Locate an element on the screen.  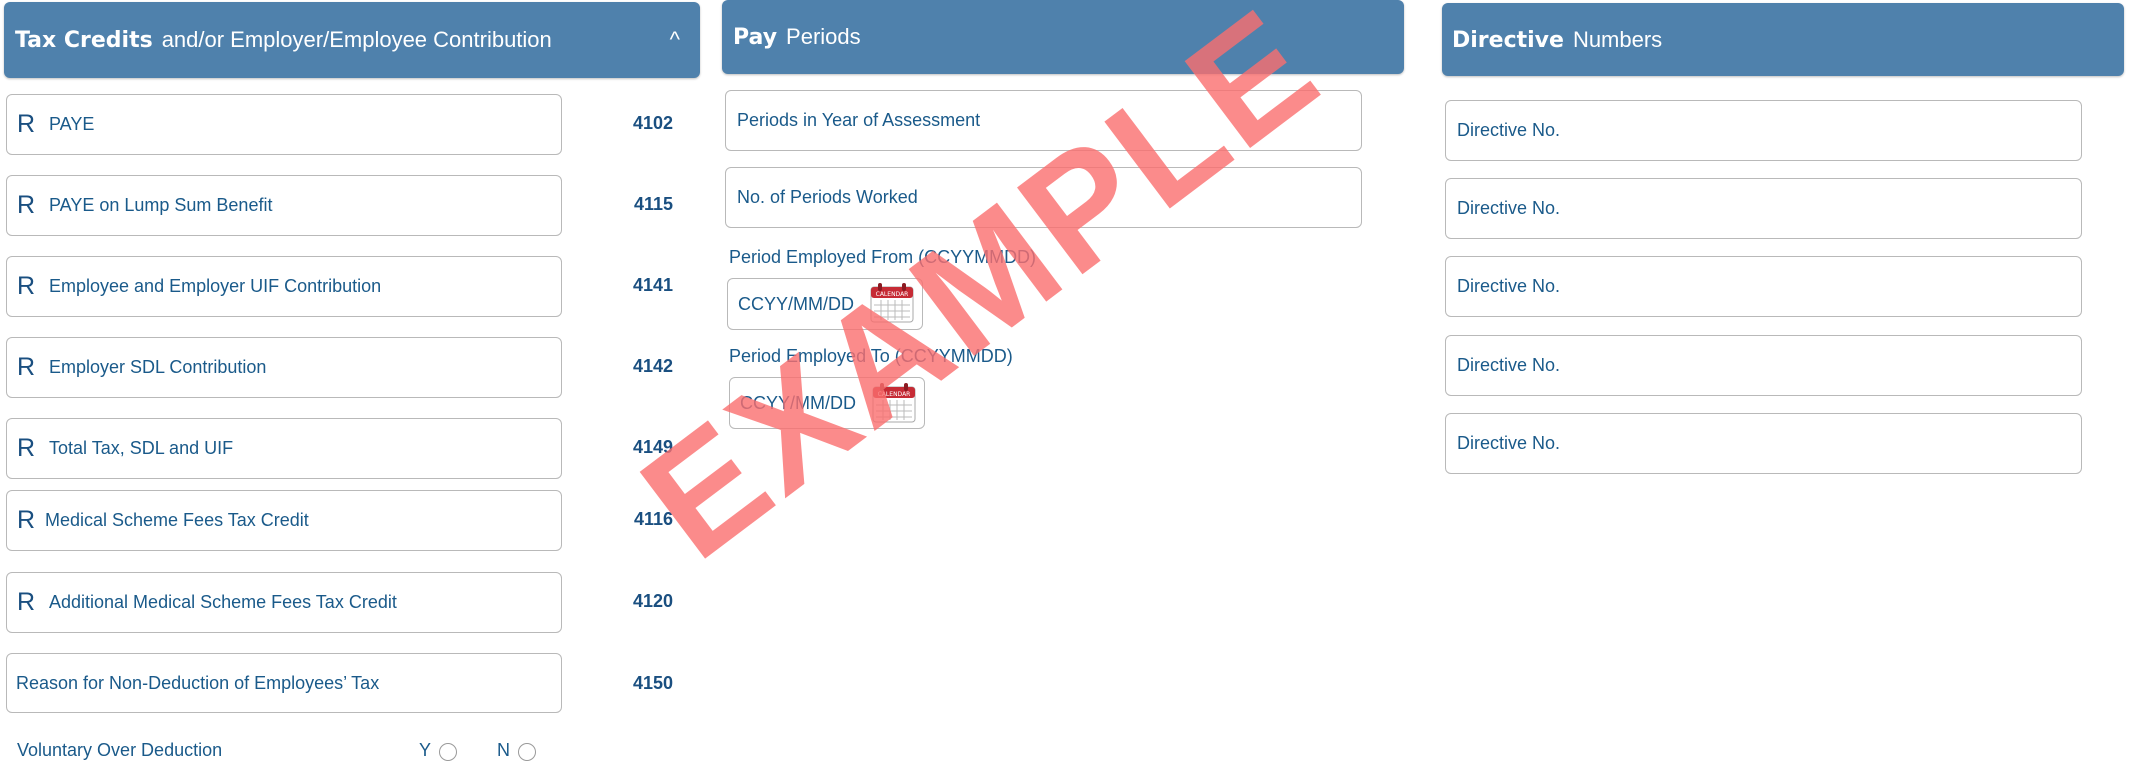
tax-row-code: 4102 is located at coordinates (652, 123).